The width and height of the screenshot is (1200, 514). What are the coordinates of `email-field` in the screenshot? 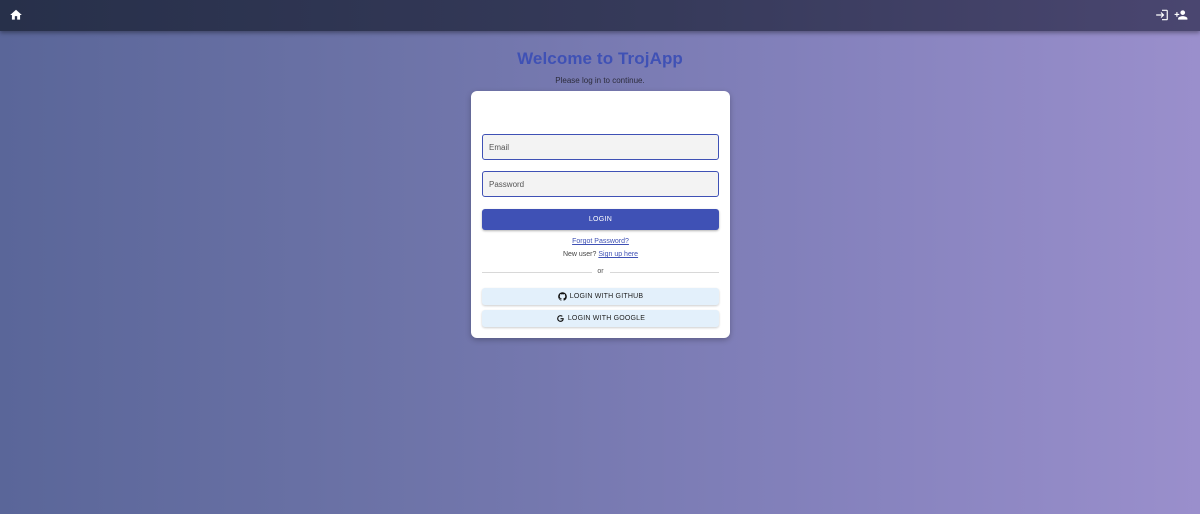 It's located at (600, 147).